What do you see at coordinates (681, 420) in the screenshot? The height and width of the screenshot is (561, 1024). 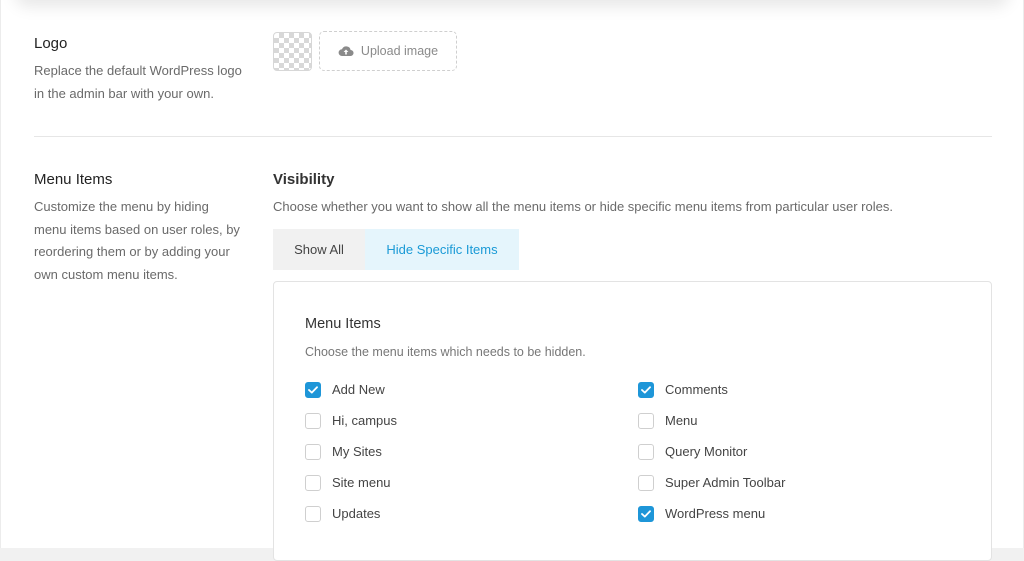 I see `menu-item-label: Menu` at bounding box center [681, 420].